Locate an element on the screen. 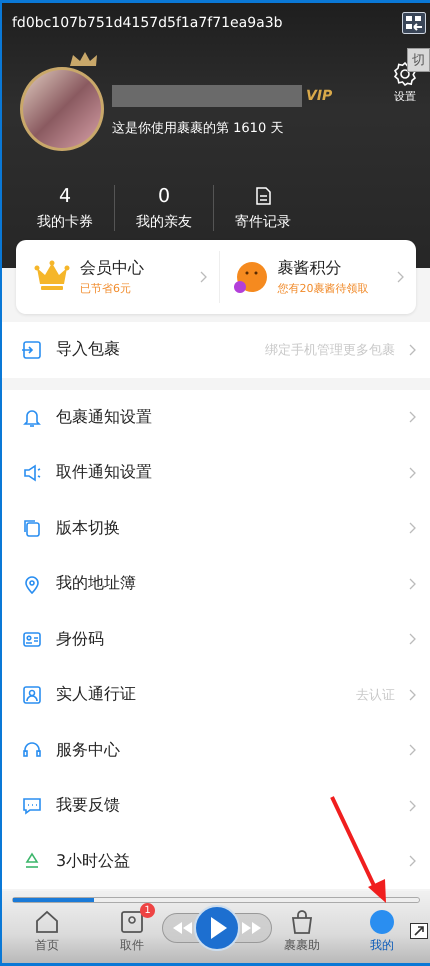  menu-item: 服务中心 is located at coordinates (216, 750).